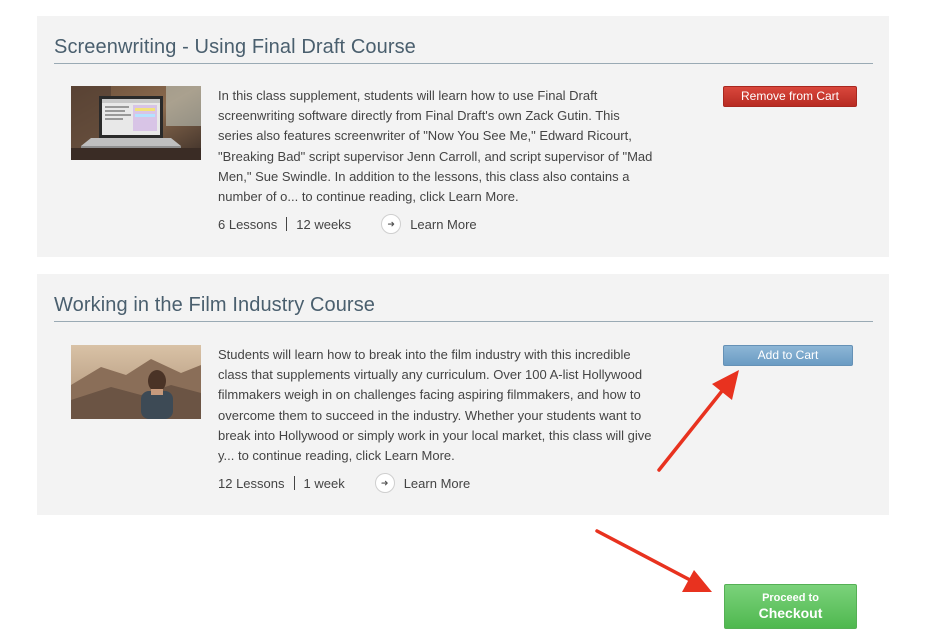  What do you see at coordinates (251, 483) in the screenshot?
I see `lessons-count: 12 Lessons` at bounding box center [251, 483].